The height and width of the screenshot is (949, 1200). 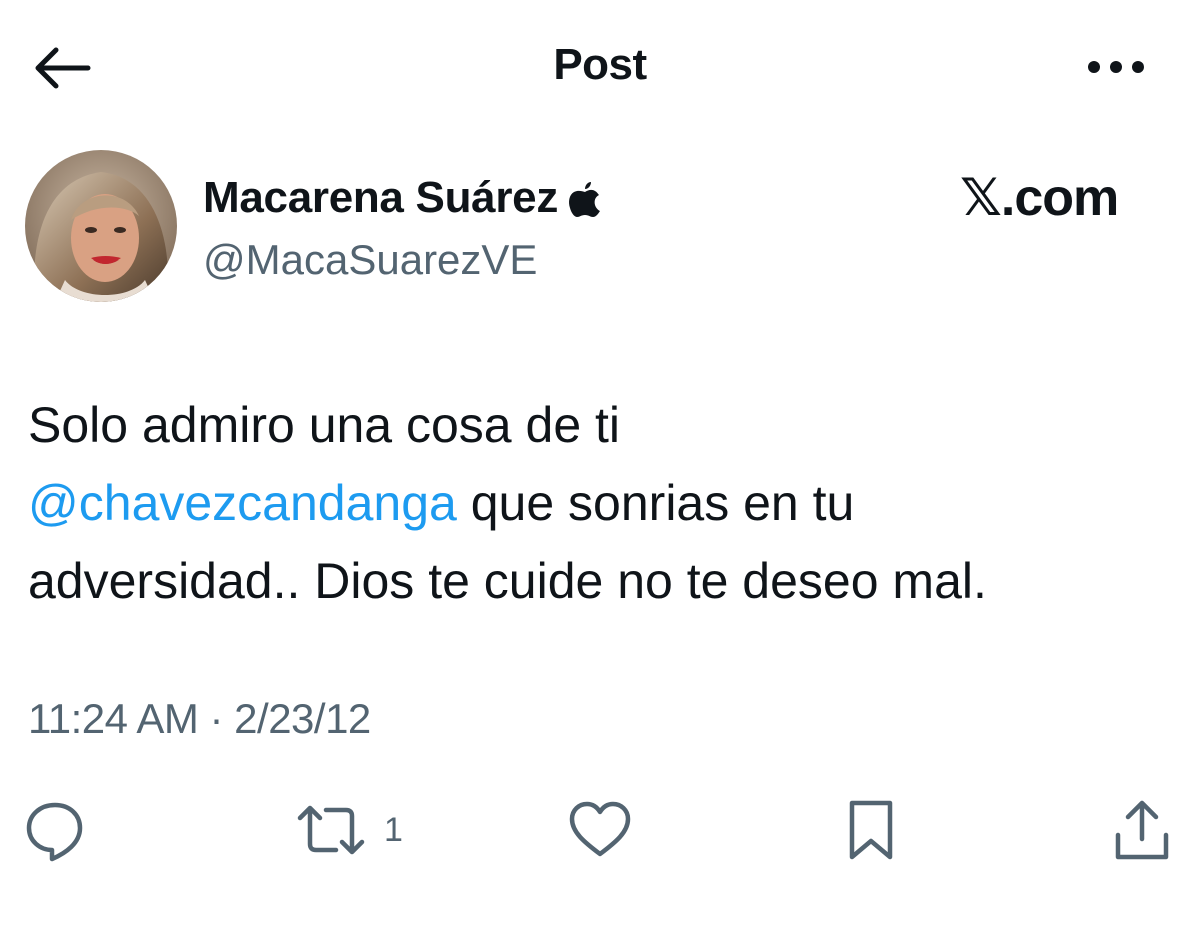 I want to click on reply-button, so click(x=55, y=830).